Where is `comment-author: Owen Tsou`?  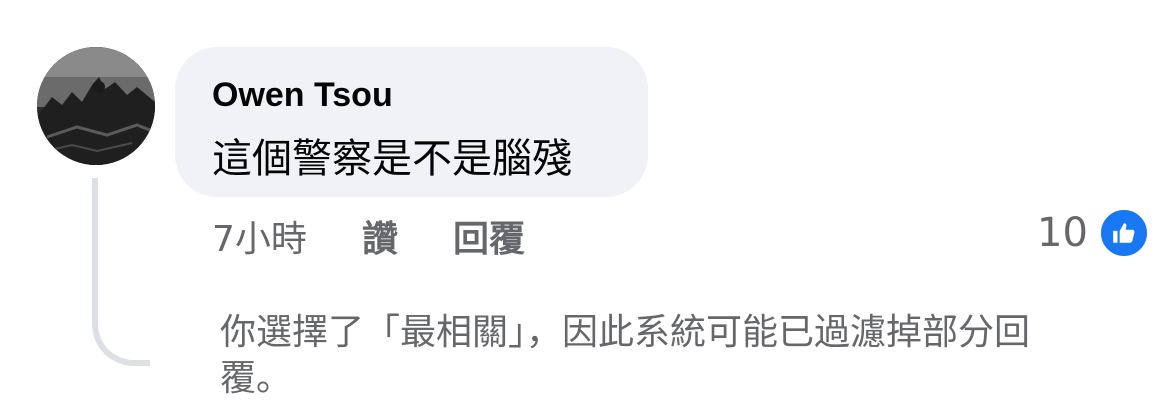
comment-author: Owen Tsou is located at coordinates (302, 95).